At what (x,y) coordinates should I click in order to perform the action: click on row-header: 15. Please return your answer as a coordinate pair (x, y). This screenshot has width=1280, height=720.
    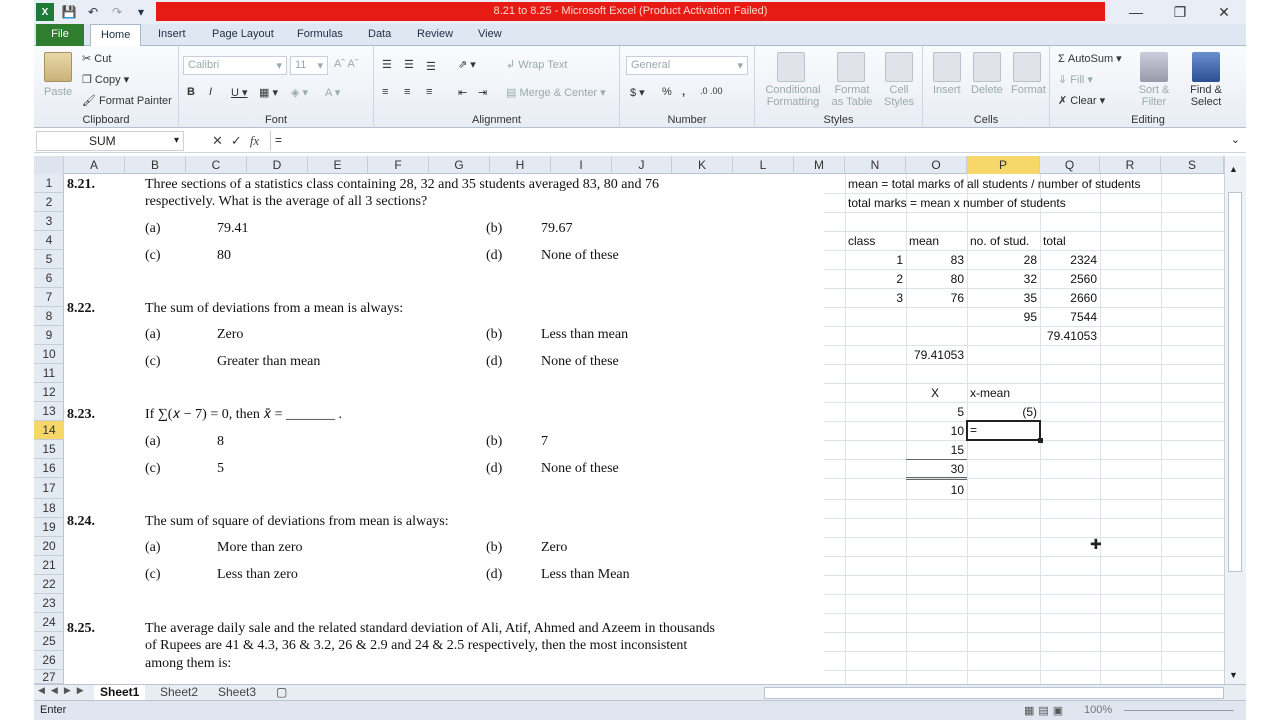
    Looking at the image, I should click on (49, 449).